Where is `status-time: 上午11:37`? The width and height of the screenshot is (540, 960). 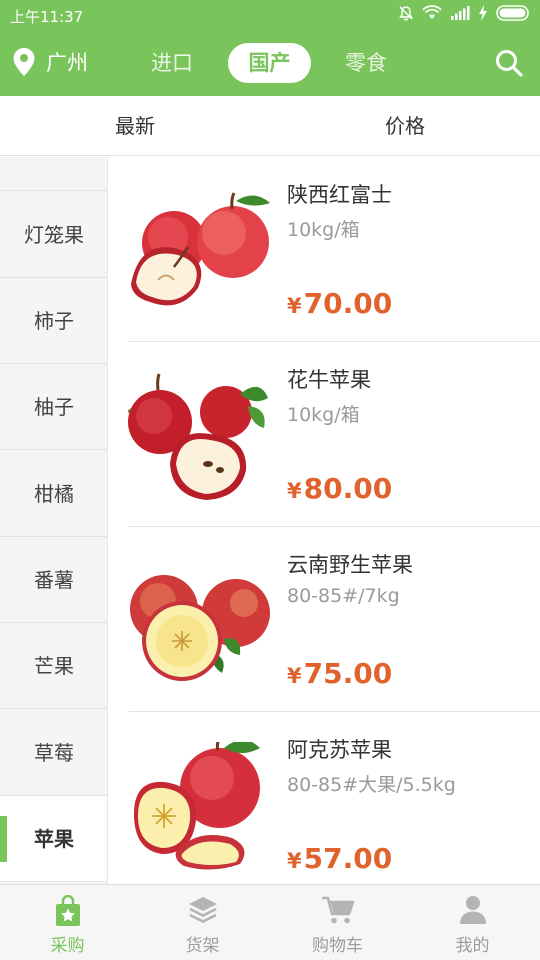 status-time: 上午11:37 is located at coordinates (47, 17).